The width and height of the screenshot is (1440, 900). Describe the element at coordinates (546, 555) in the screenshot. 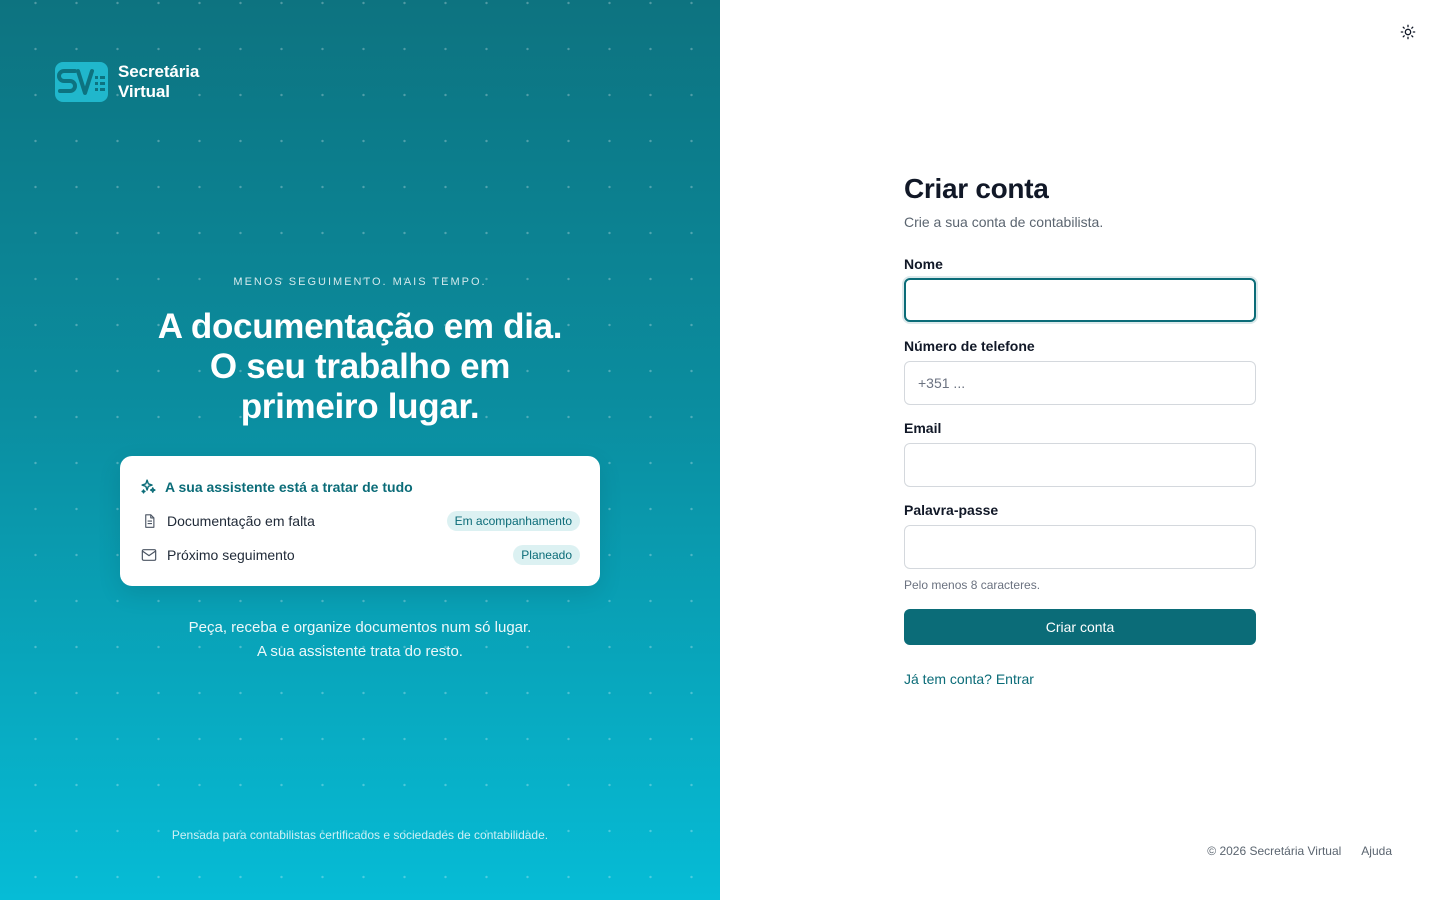

I see `status-badge: Planeado` at that location.